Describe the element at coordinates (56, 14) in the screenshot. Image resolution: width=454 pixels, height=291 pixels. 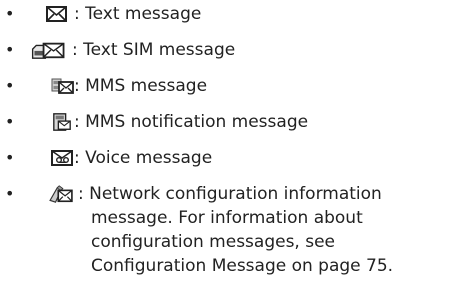
I see `text-message-icon` at that location.